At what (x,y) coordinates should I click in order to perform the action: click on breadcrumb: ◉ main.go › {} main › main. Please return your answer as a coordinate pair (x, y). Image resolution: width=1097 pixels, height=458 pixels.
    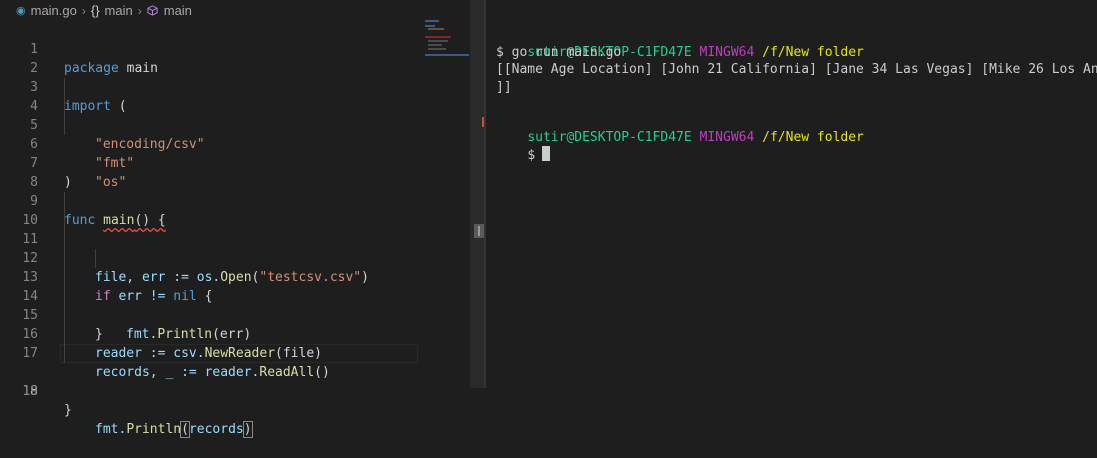
    Looking at the image, I should click on (235, 10).